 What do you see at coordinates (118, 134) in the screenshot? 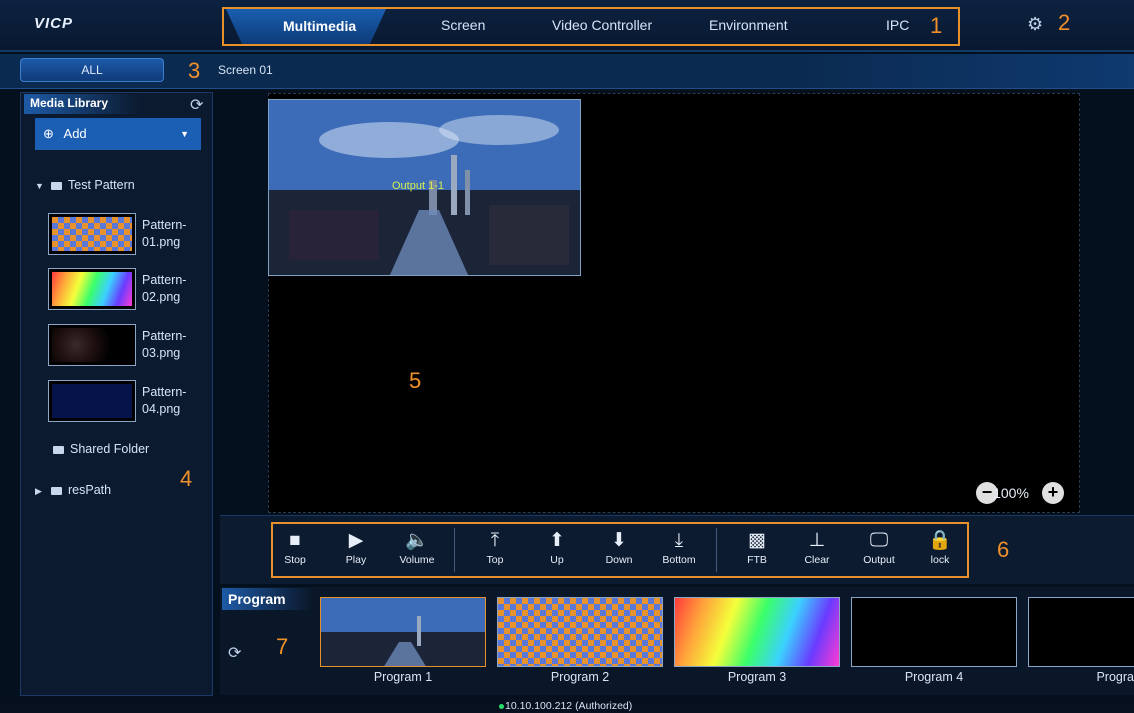
I see `add-media-button: ⊕ Add ▼` at bounding box center [118, 134].